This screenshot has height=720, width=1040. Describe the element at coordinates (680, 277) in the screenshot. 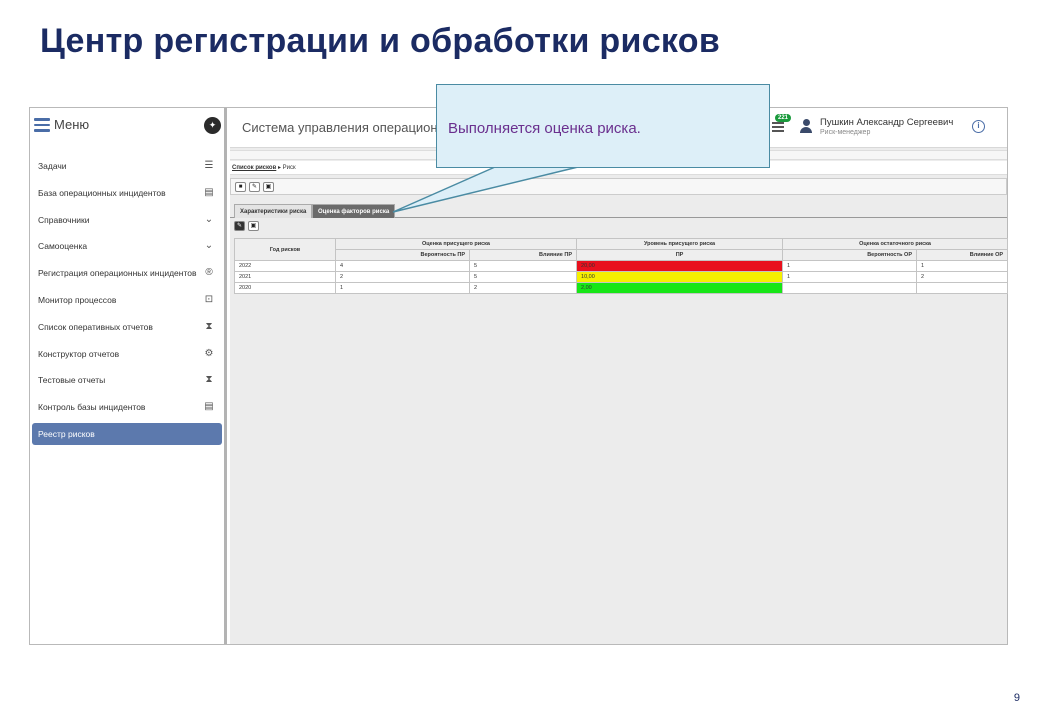

I see `cell-pr: 10,00` at that location.